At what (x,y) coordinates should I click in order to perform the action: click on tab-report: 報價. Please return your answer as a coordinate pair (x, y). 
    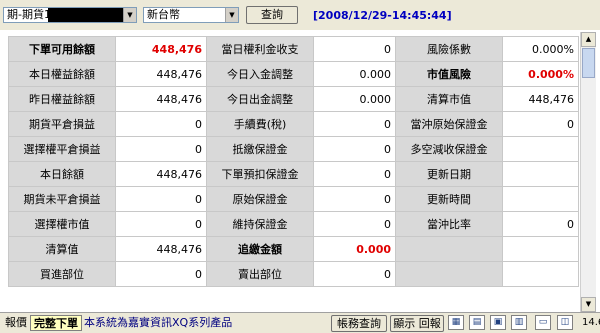
    Looking at the image, I should click on (16, 323).